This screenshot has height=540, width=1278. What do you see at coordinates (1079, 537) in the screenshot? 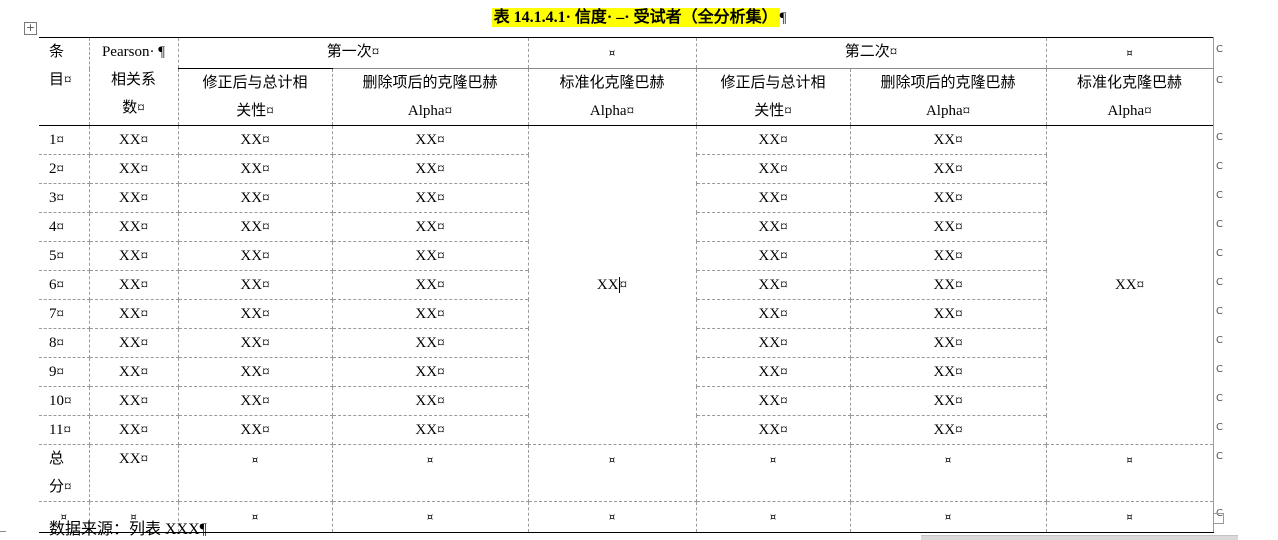
I see `horizontal-scrollbar` at bounding box center [1079, 537].